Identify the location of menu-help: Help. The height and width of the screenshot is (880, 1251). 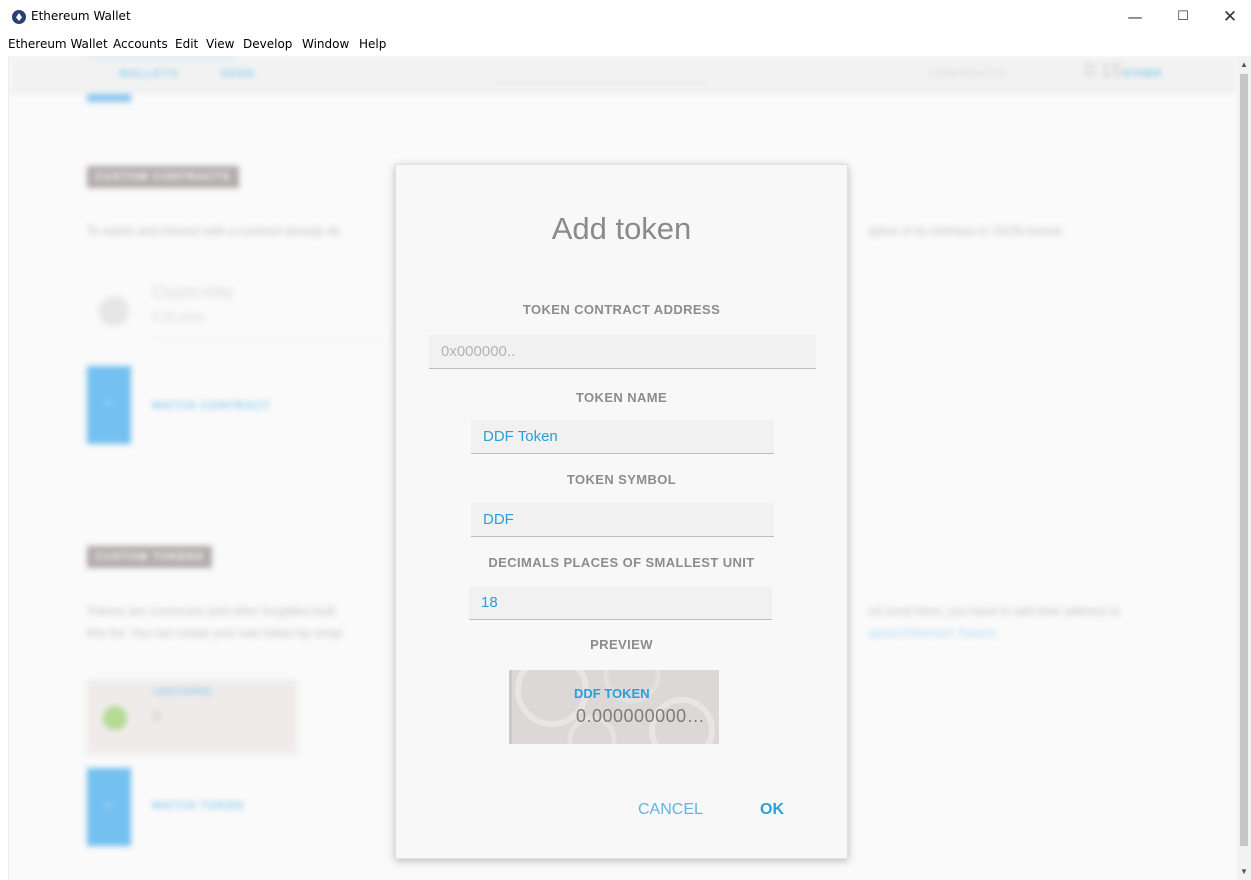
(372, 44).